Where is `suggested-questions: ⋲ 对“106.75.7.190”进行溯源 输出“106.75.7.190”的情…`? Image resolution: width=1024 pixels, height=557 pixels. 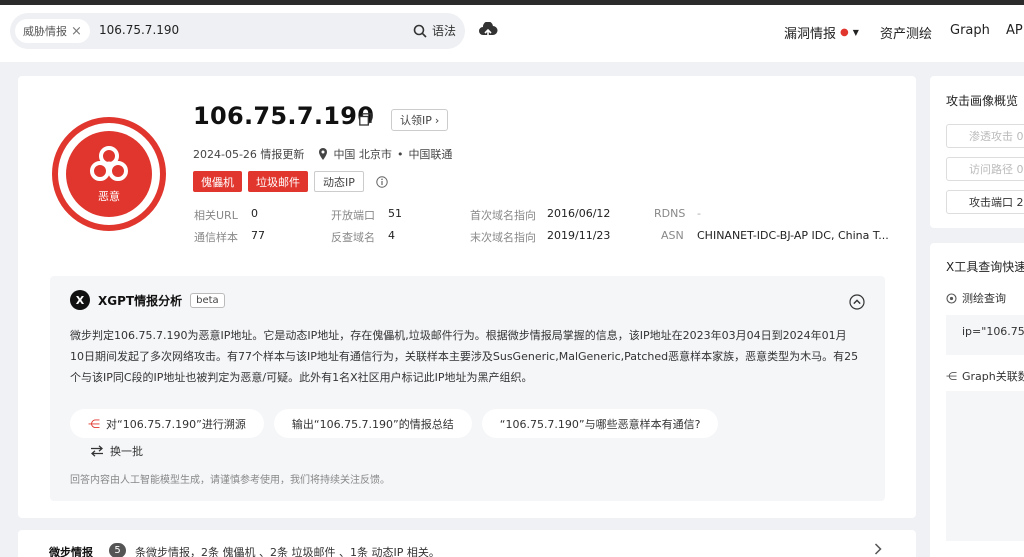
suggested-questions: ⋲ 对“106.75.7.190”进行溯源 输出“106.75.7.190”的情… is located at coordinates (394, 423).